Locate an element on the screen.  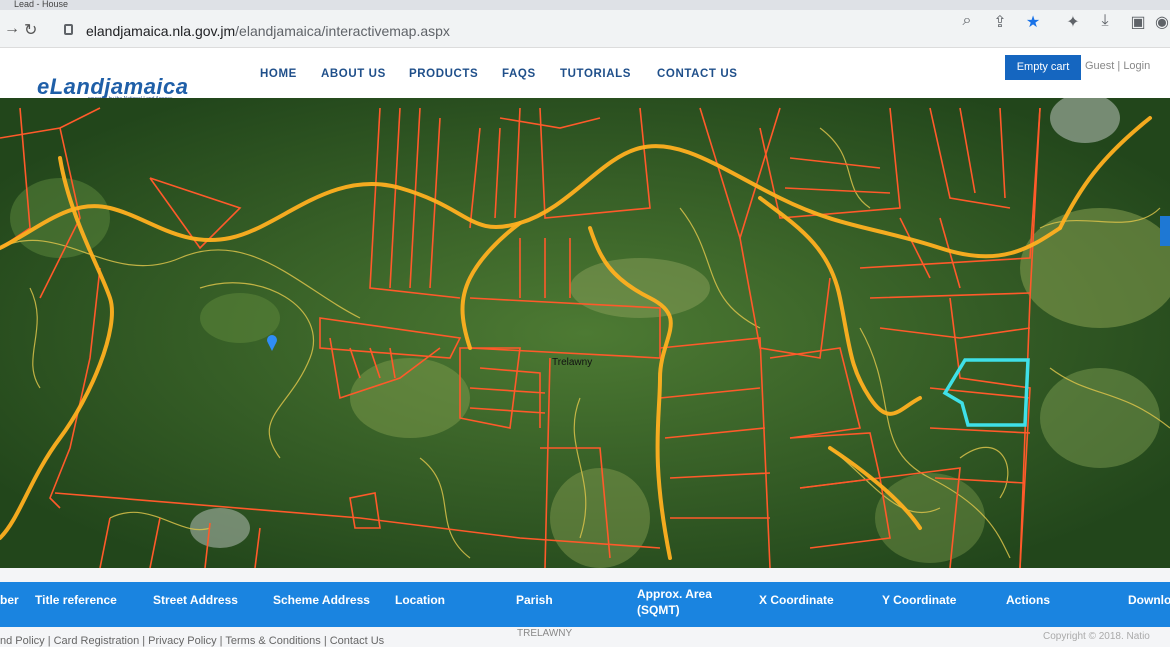
nav-about-us: ABOUT US is located at coordinates (353, 74).